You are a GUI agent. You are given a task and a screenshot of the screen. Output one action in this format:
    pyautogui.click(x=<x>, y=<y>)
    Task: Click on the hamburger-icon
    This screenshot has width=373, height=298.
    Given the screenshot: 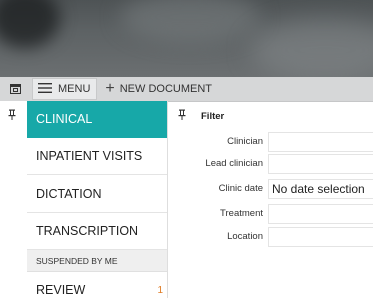 What is the action you would take?
    pyautogui.click(x=45, y=89)
    